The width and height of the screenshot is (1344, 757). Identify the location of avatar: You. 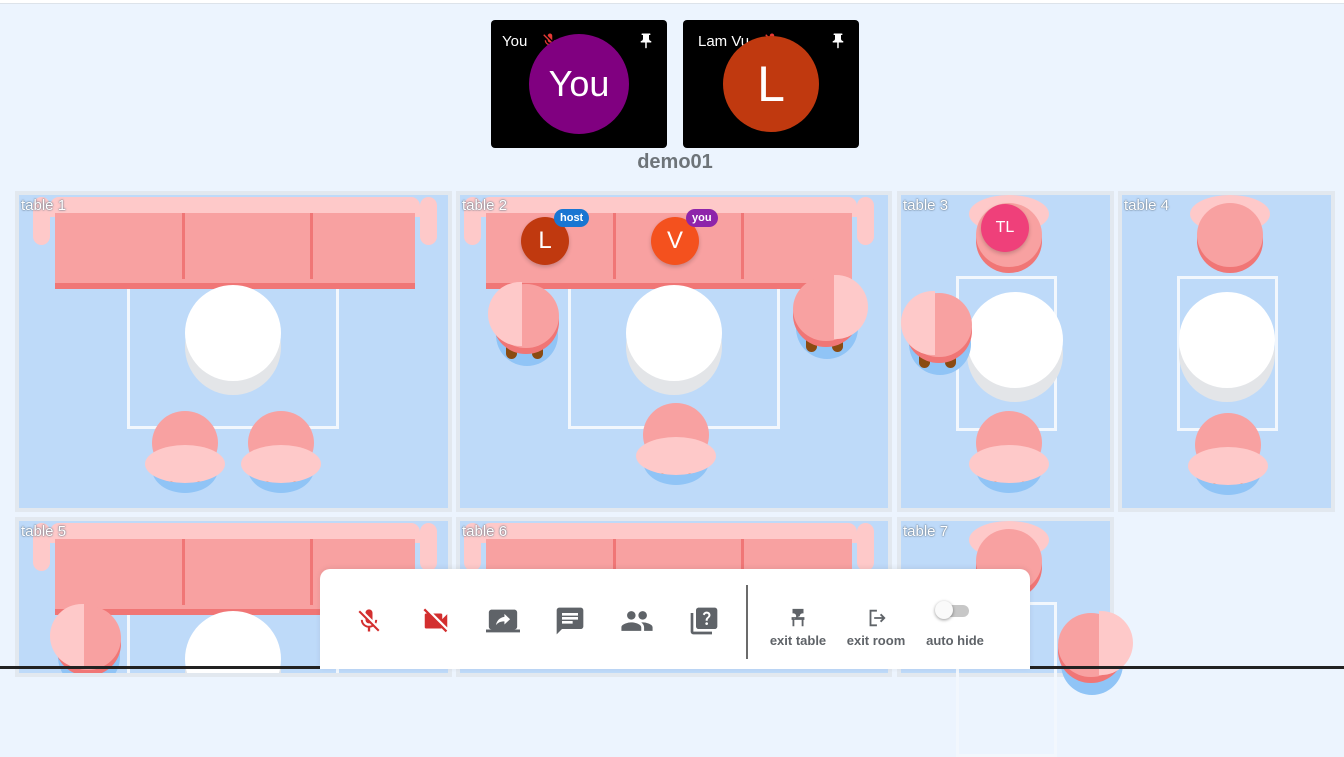
(579, 84).